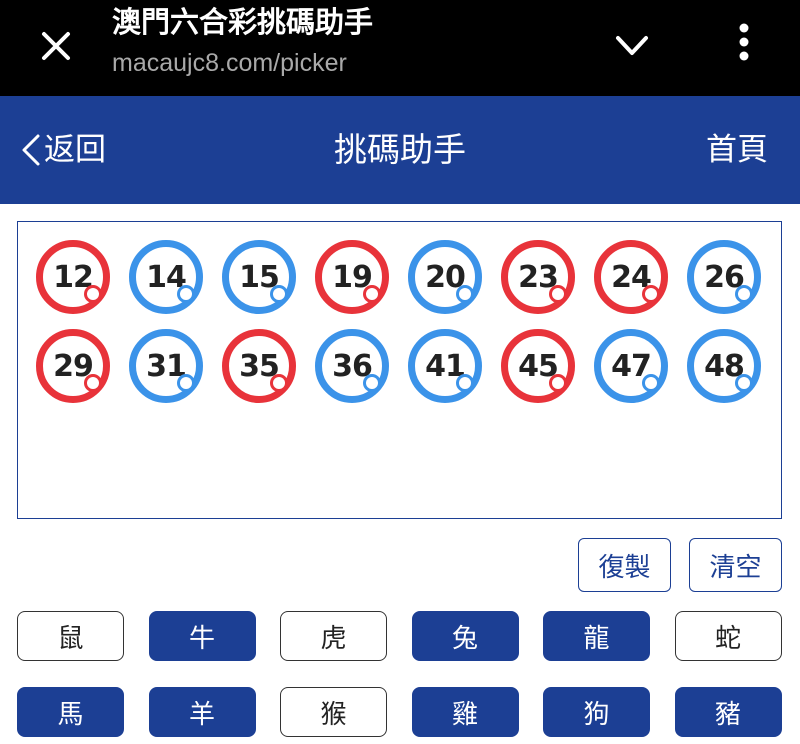 This screenshot has height=744, width=800. Describe the element at coordinates (70, 712) in the screenshot. I see `zodiac-button: 馬` at that location.